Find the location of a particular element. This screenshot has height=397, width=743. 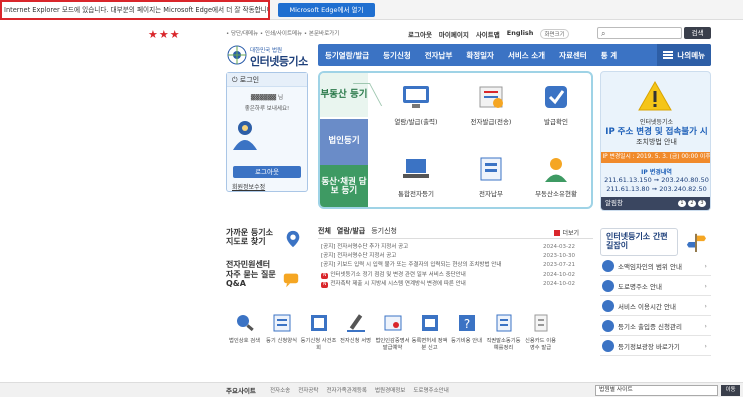

road-icon is located at coordinates (608, 285).